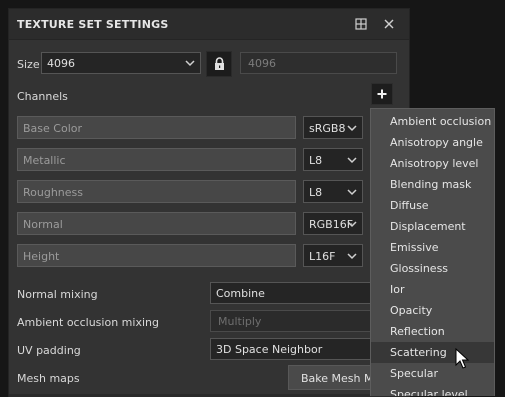 This screenshot has height=397, width=505. What do you see at coordinates (432, 247) in the screenshot?
I see `menu-item-emissive: Emissive` at bounding box center [432, 247].